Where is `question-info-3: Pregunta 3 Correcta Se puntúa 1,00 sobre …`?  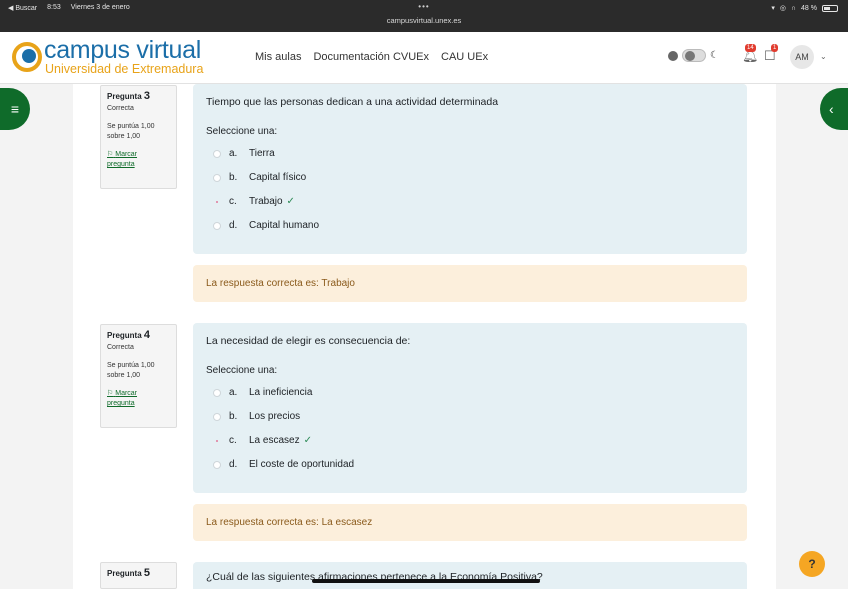 question-info-3: Pregunta 3 Correcta Se puntúa 1,00 sobre … is located at coordinates (138, 137).